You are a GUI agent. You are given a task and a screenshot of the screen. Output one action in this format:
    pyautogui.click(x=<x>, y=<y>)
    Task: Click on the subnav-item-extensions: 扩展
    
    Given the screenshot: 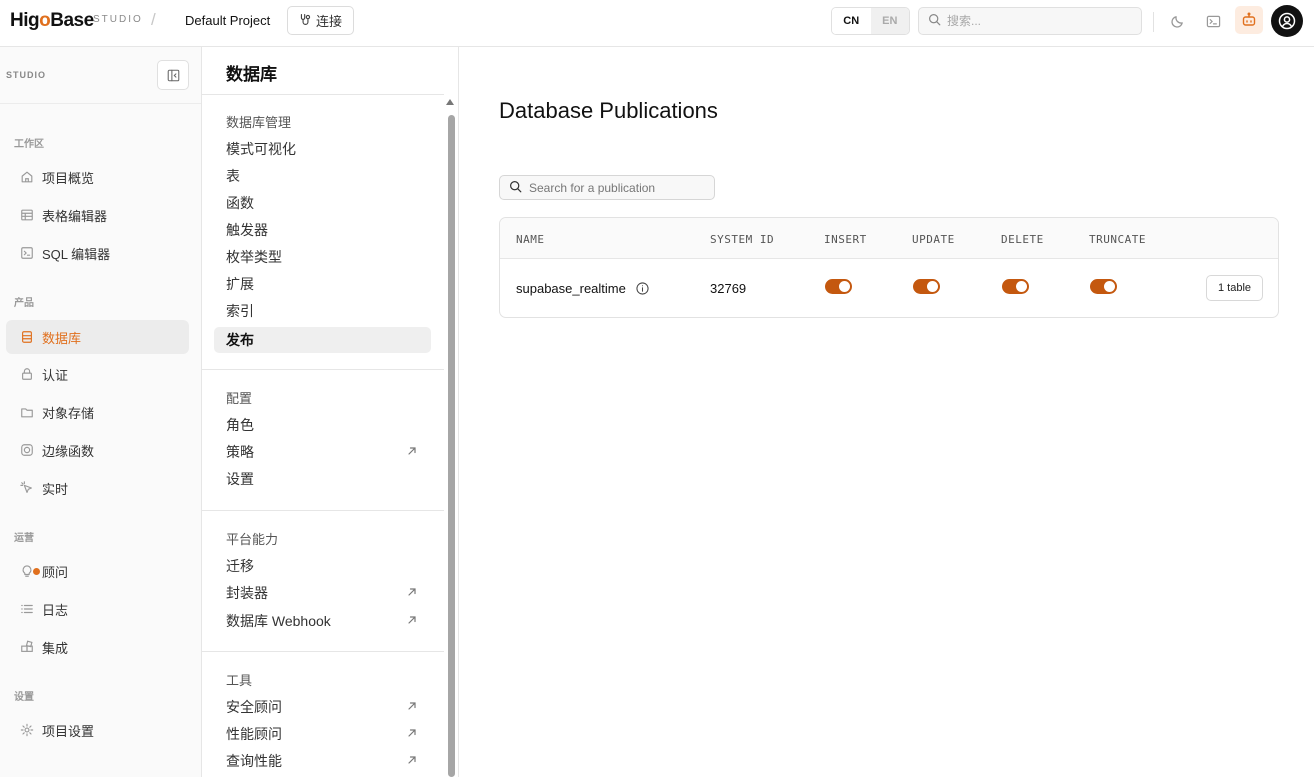 What is the action you would take?
    pyautogui.click(x=322, y=284)
    